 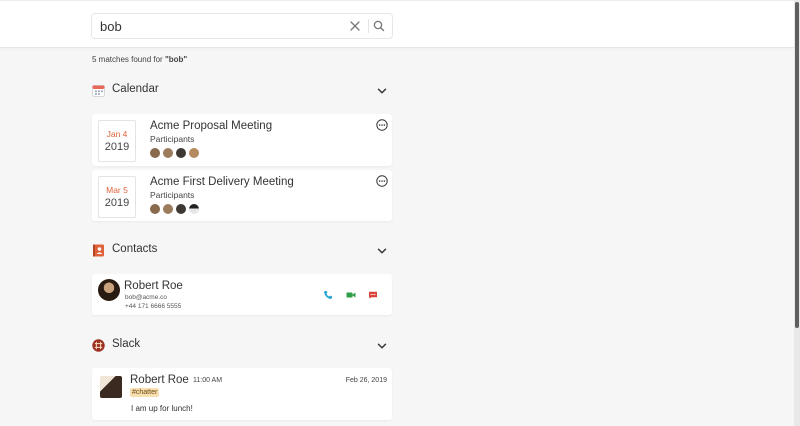 I want to click on results-summary: 5 matches found for "bob", so click(x=139, y=59).